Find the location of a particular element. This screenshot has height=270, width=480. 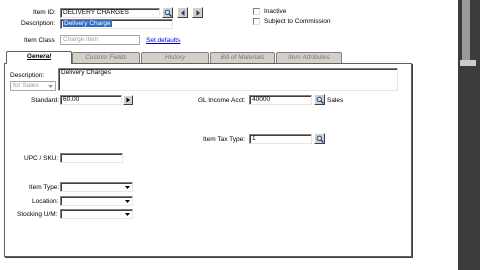

tab-bill-of-materials: Bill of Materials is located at coordinates (242, 57).